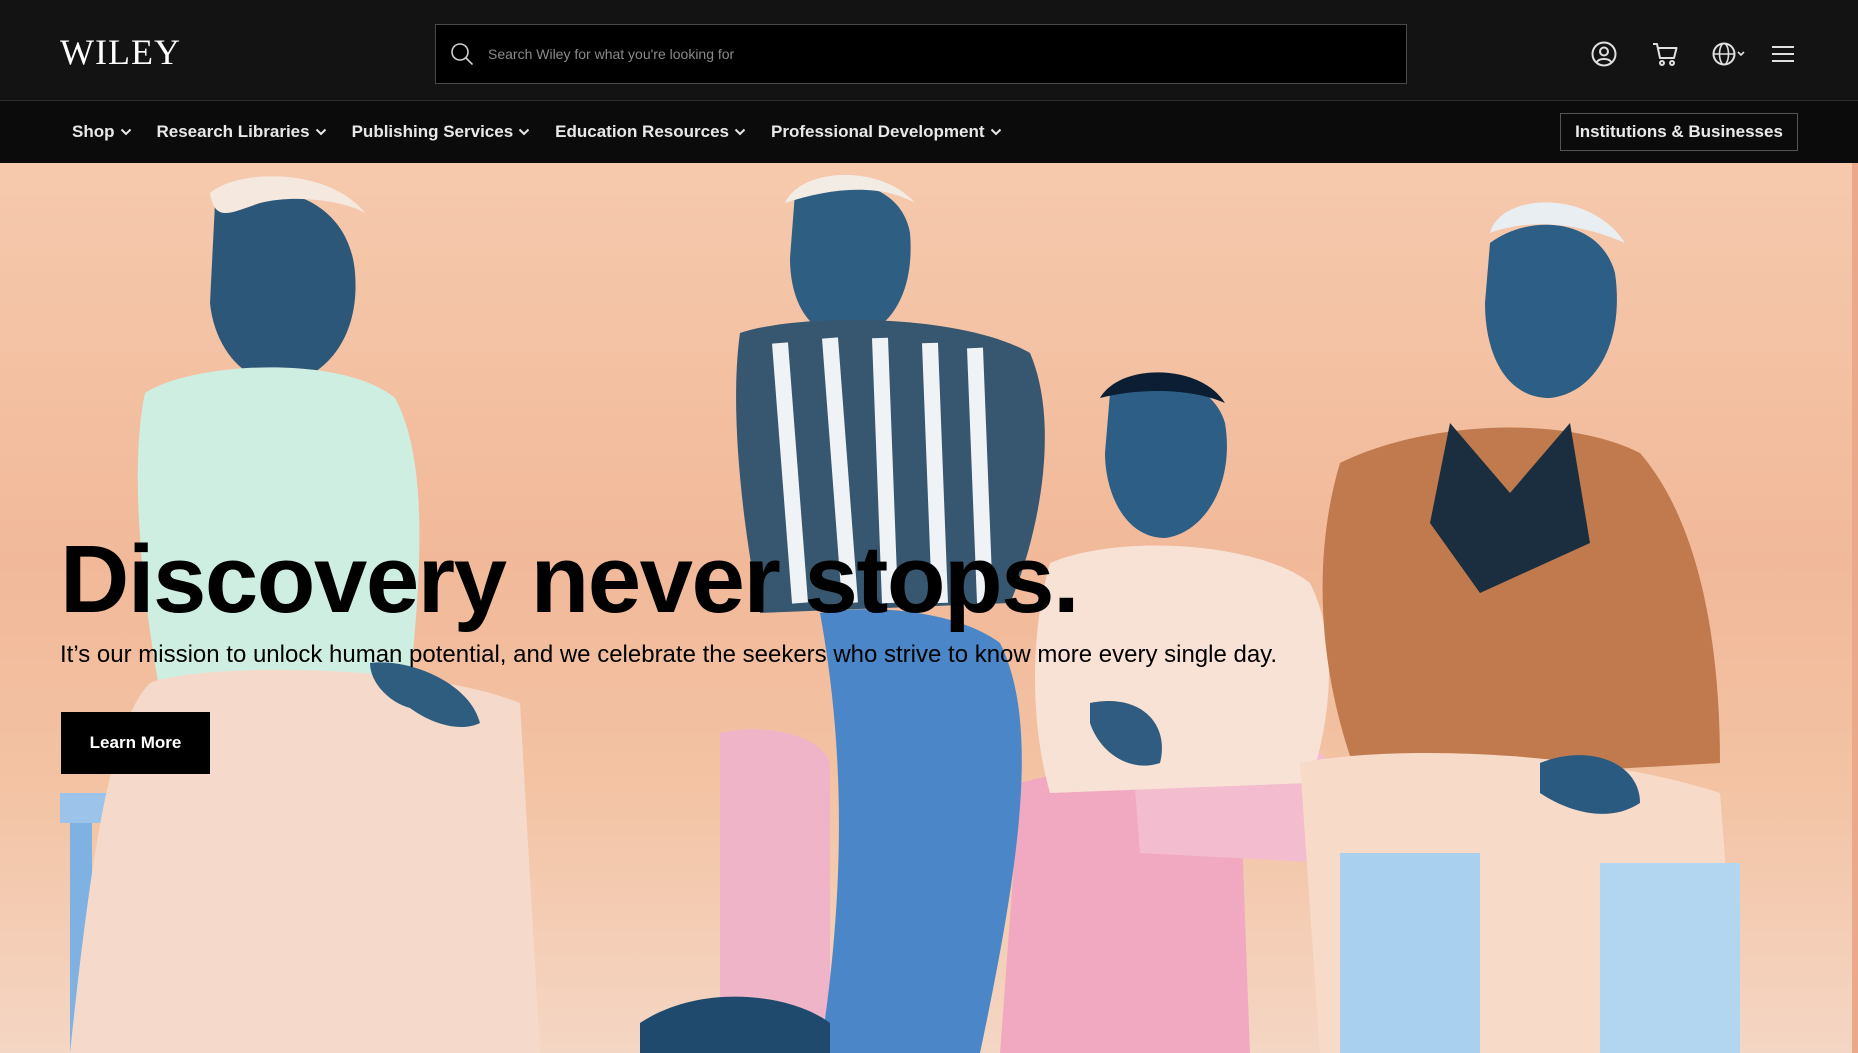  Describe the element at coordinates (877, 131) in the screenshot. I see `nav-item-label: Professional Development` at that location.